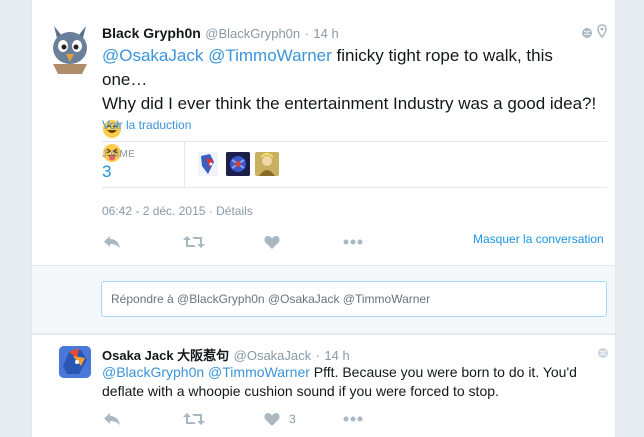  I want to click on details-link: Détails, so click(234, 211).